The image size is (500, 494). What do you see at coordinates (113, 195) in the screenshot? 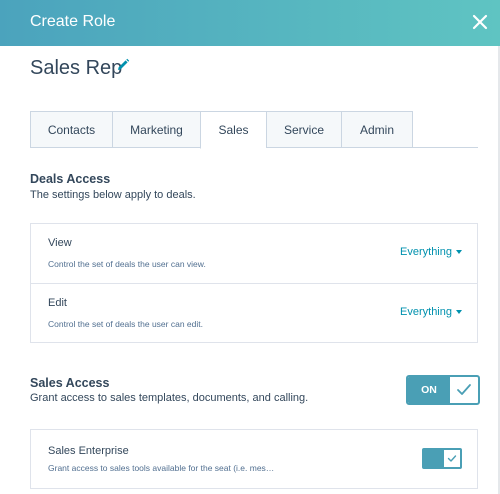
I see `deals-access-description: The settings below apply to deals.` at bounding box center [113, 195].